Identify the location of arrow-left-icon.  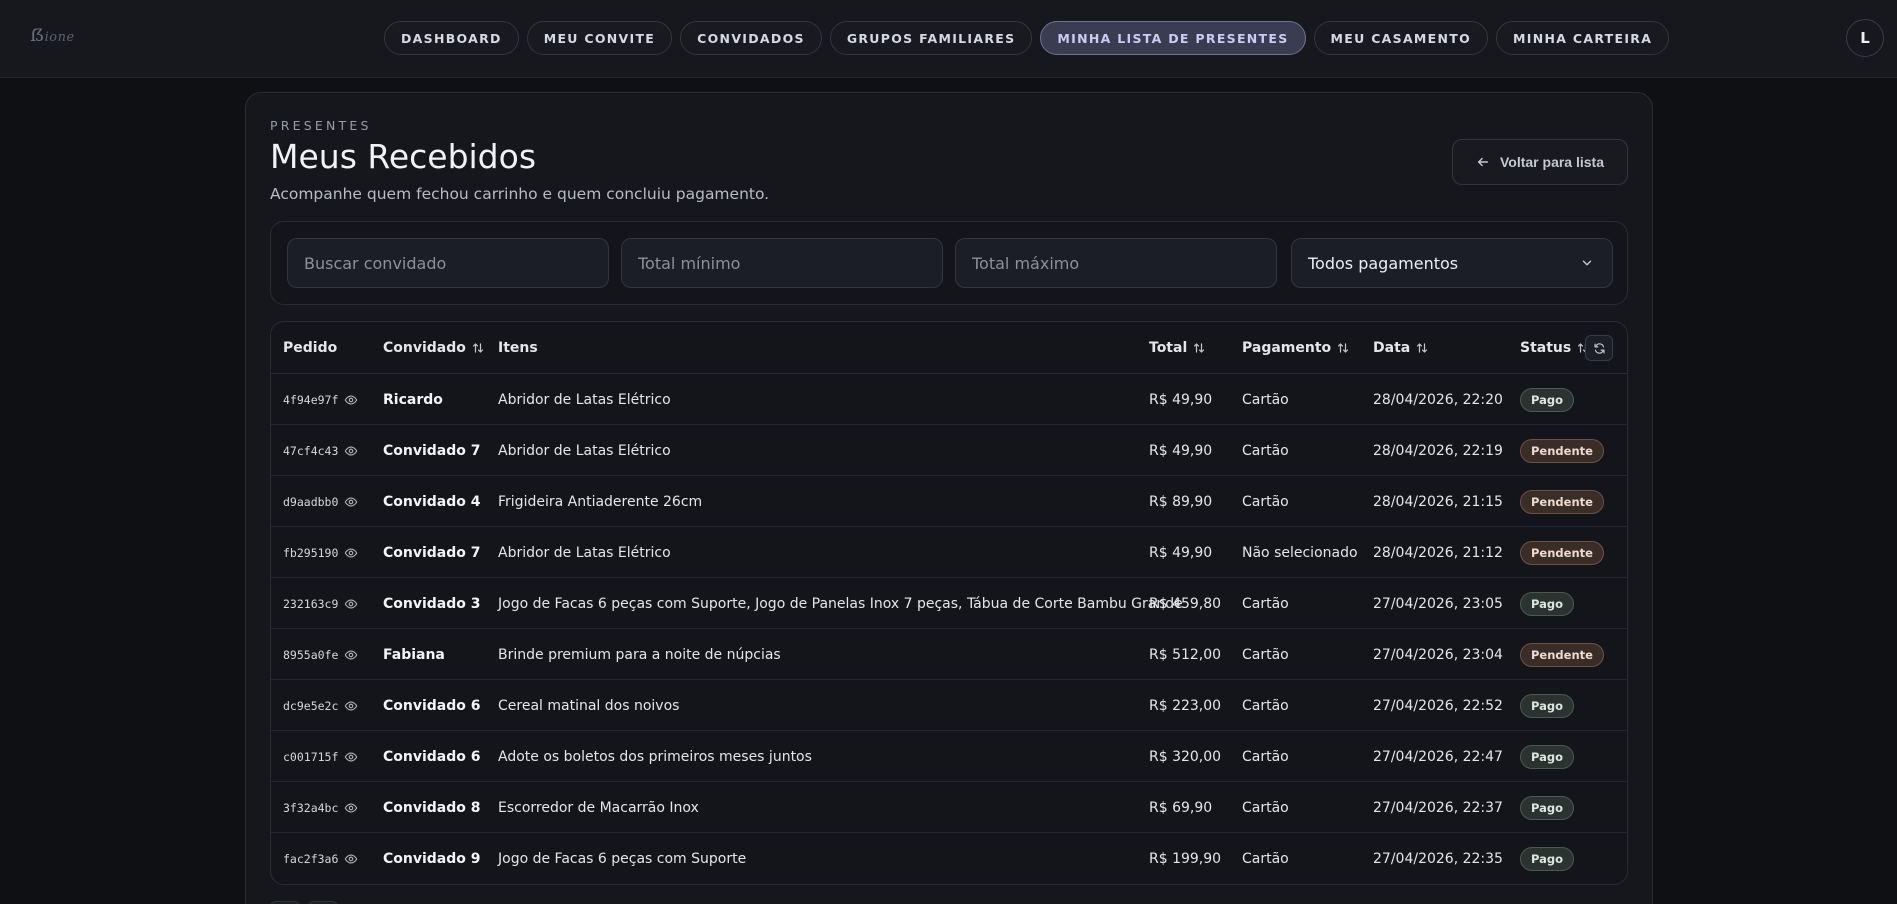
(1483, 162).